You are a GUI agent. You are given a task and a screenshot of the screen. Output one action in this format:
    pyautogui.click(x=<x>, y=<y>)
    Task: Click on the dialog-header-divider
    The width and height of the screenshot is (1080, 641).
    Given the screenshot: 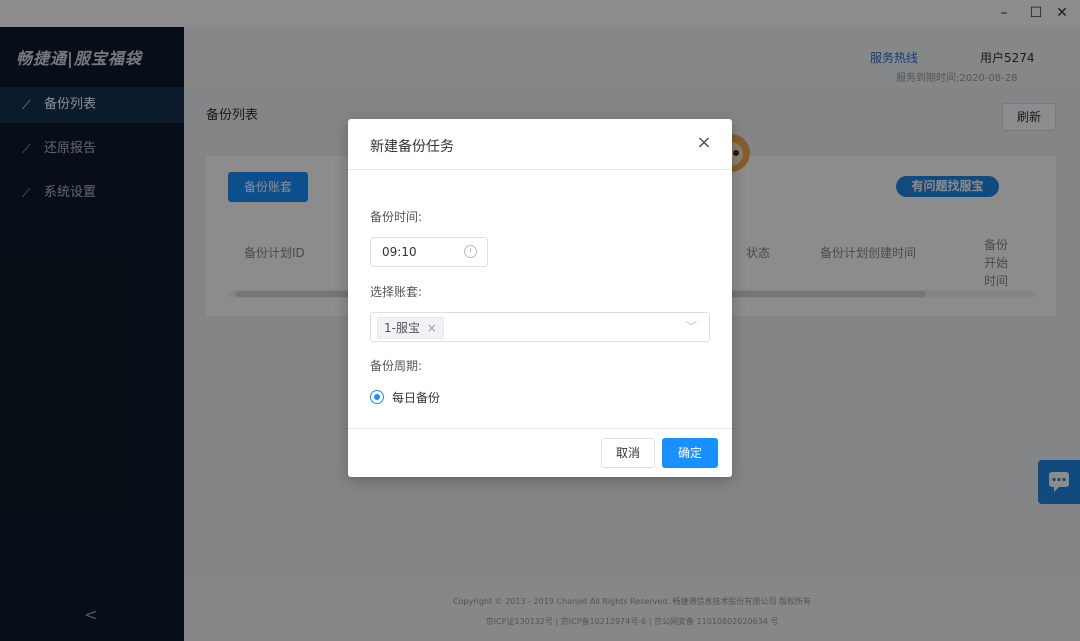 What is the action you would take?
    pyautogui.click(x=540, y=169)
    